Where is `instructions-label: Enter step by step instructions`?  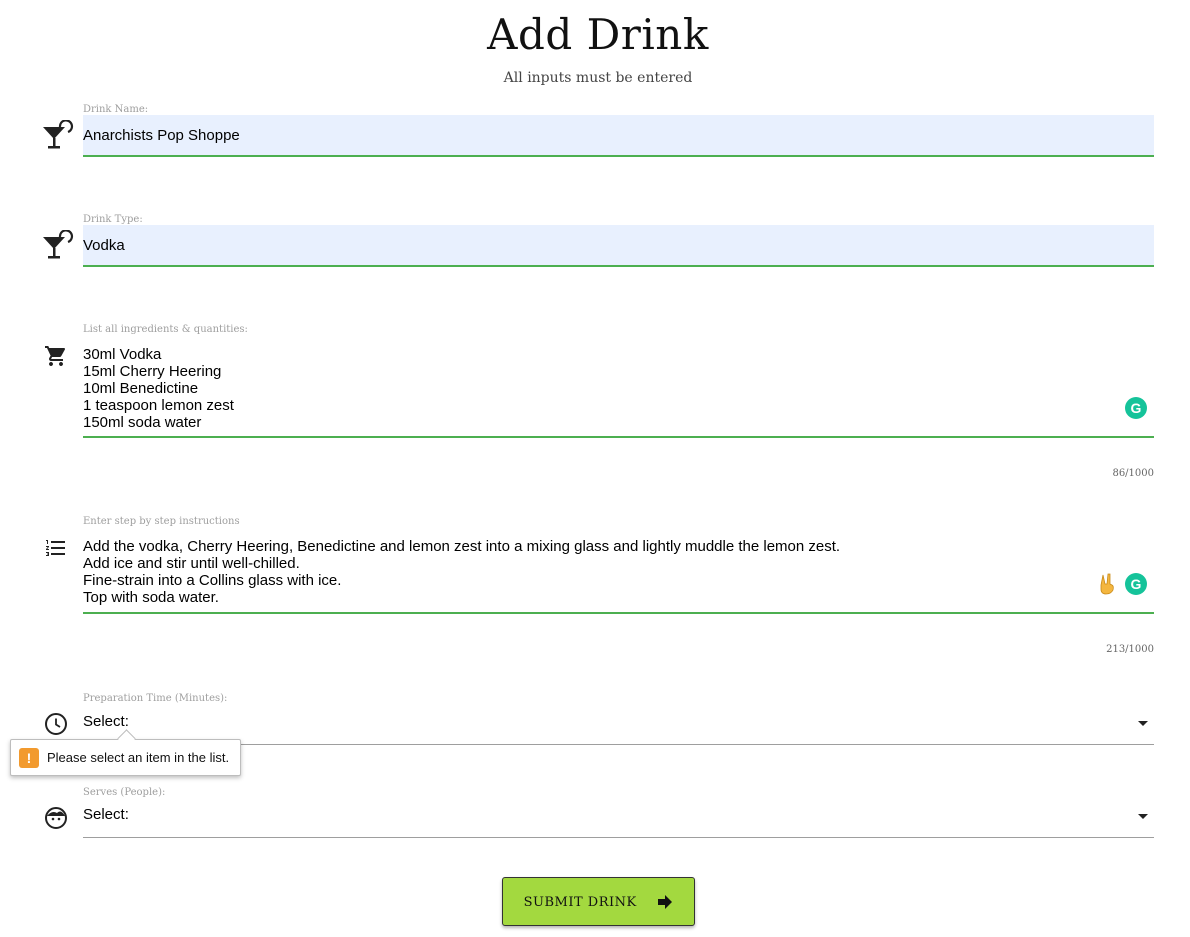 instructions-label: Enter step by step instructions is located at coordinates (161, 521).